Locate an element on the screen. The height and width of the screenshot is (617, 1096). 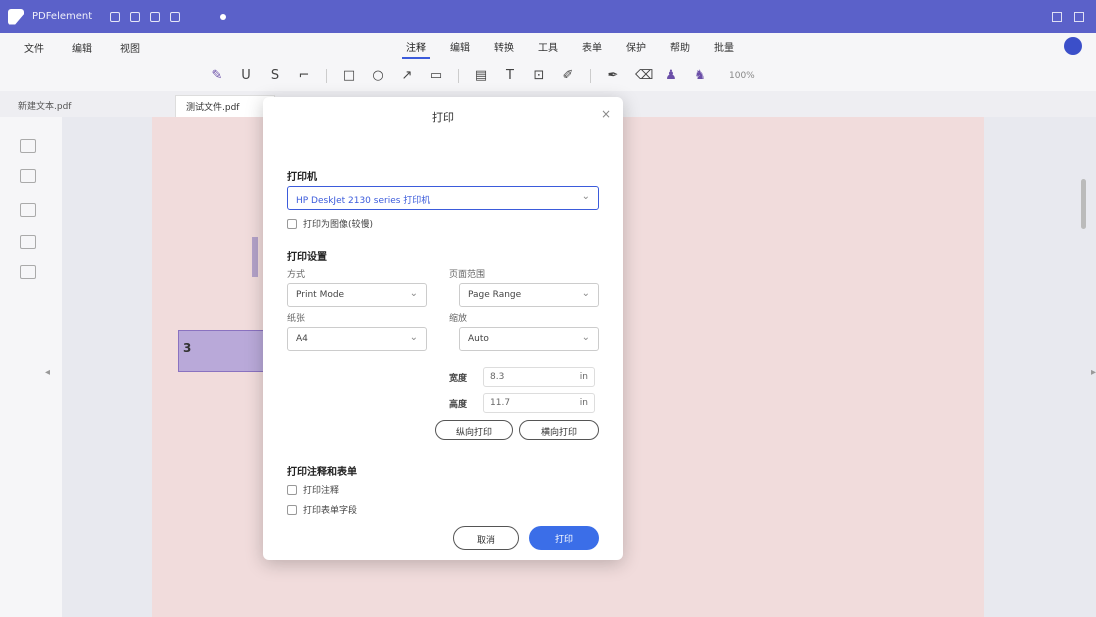
tab-protect: 保护 is located at coordinates (636, 47).